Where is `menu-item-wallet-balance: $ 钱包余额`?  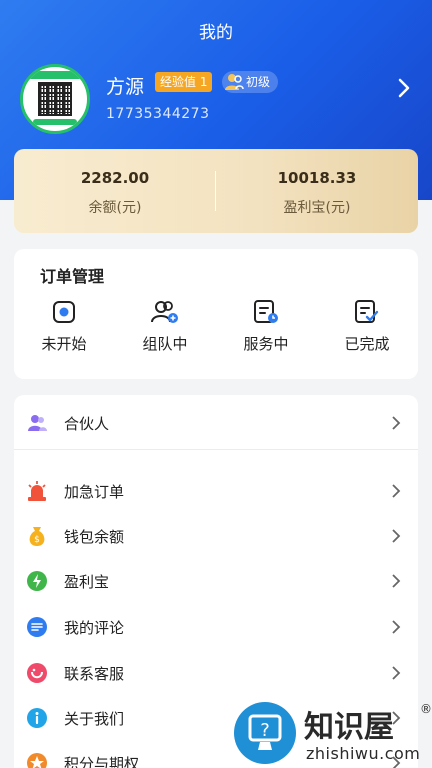 menu-item-wallet-balance: $ 钱包余额 is located at coordinates (216, 536).